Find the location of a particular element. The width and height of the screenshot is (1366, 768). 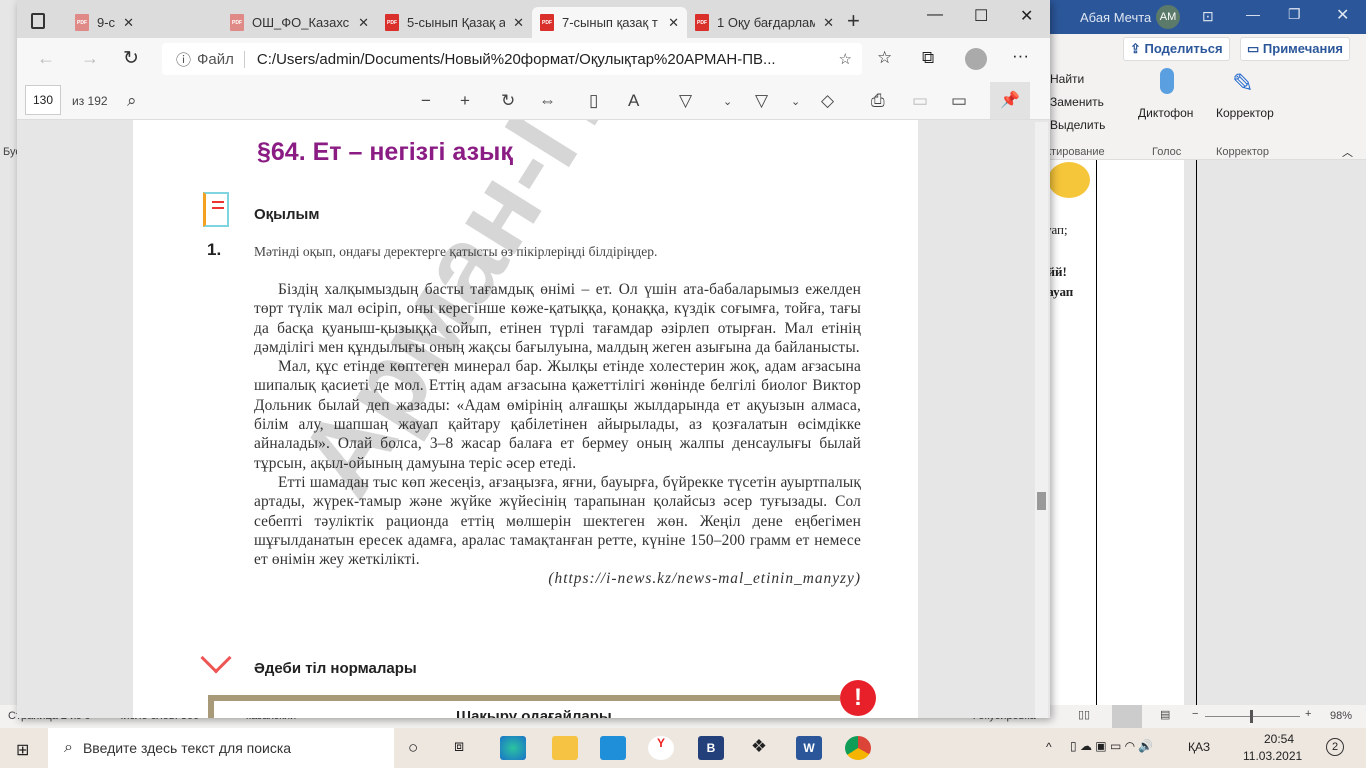

print-layout-icon is located at coordinates (1127, 716).